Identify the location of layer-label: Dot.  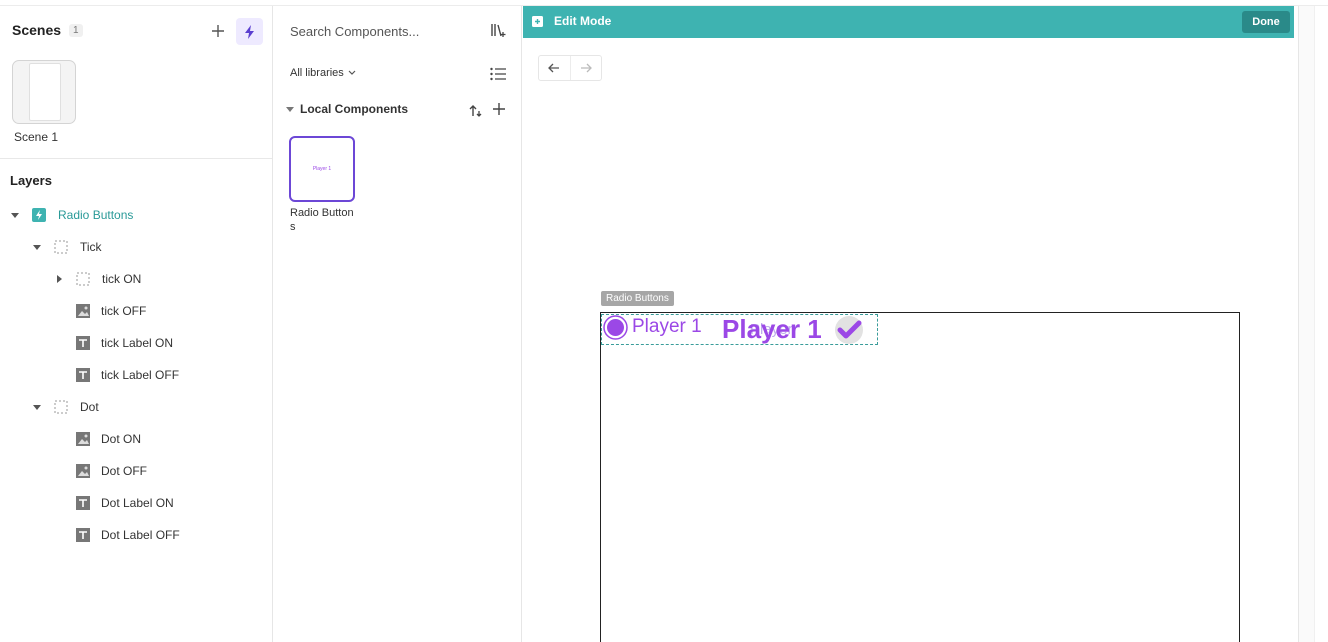
(89, 407).